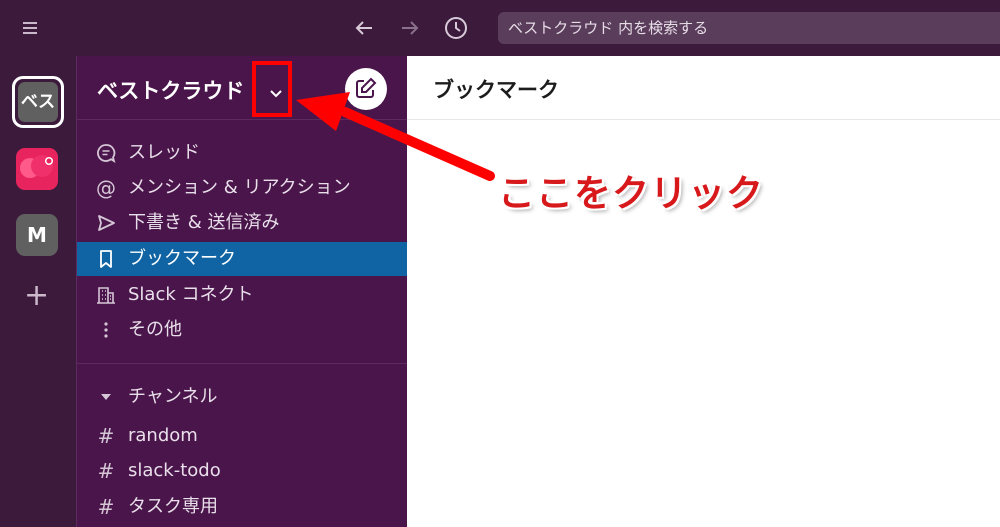  What do you see at coordinates (395, 136) in the screenshot?
I see `annotation-arrow` at bounding box center [395, 136].